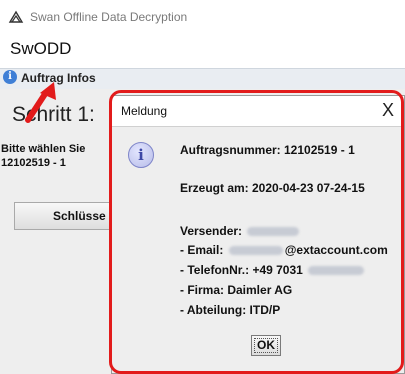 This screenshot has width=405, height=374. What do you see at coordinates (33, 163) in the screenshot?
I see `order-number-text: 12102519 - 1` at bounding box center [33, 163].